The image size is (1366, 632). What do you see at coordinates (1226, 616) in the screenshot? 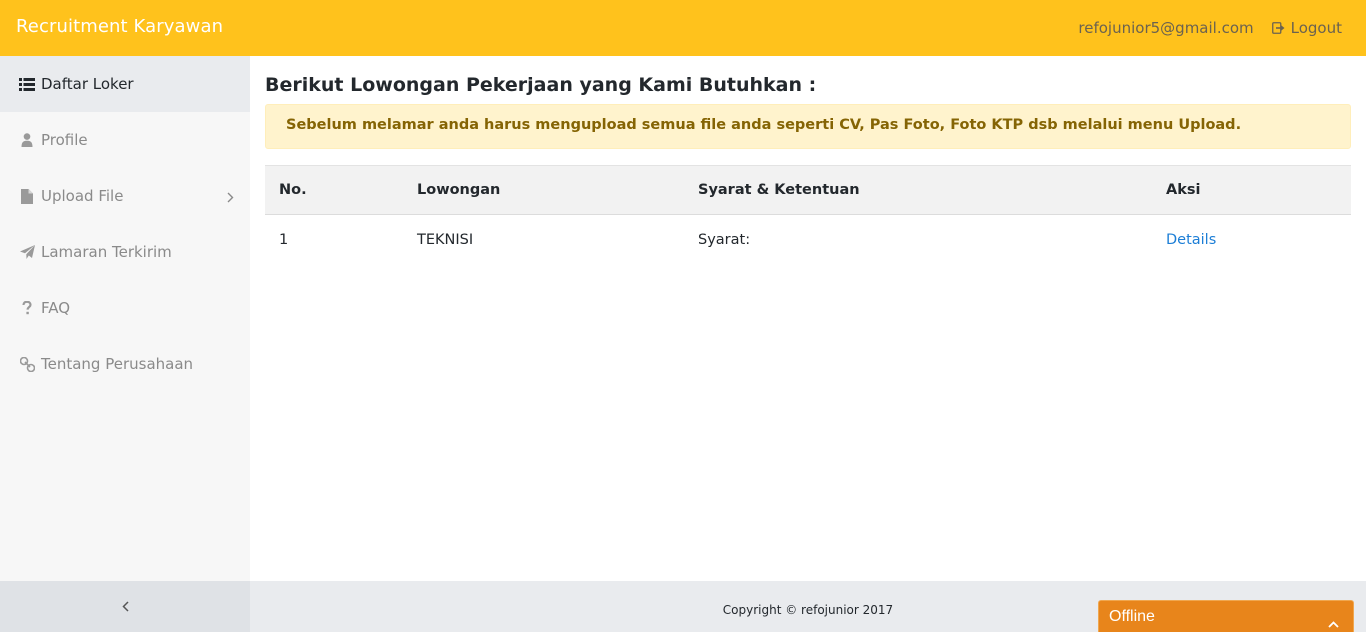
I see `offline-chat-widget: Offline` at bounding box center [1226, 616].